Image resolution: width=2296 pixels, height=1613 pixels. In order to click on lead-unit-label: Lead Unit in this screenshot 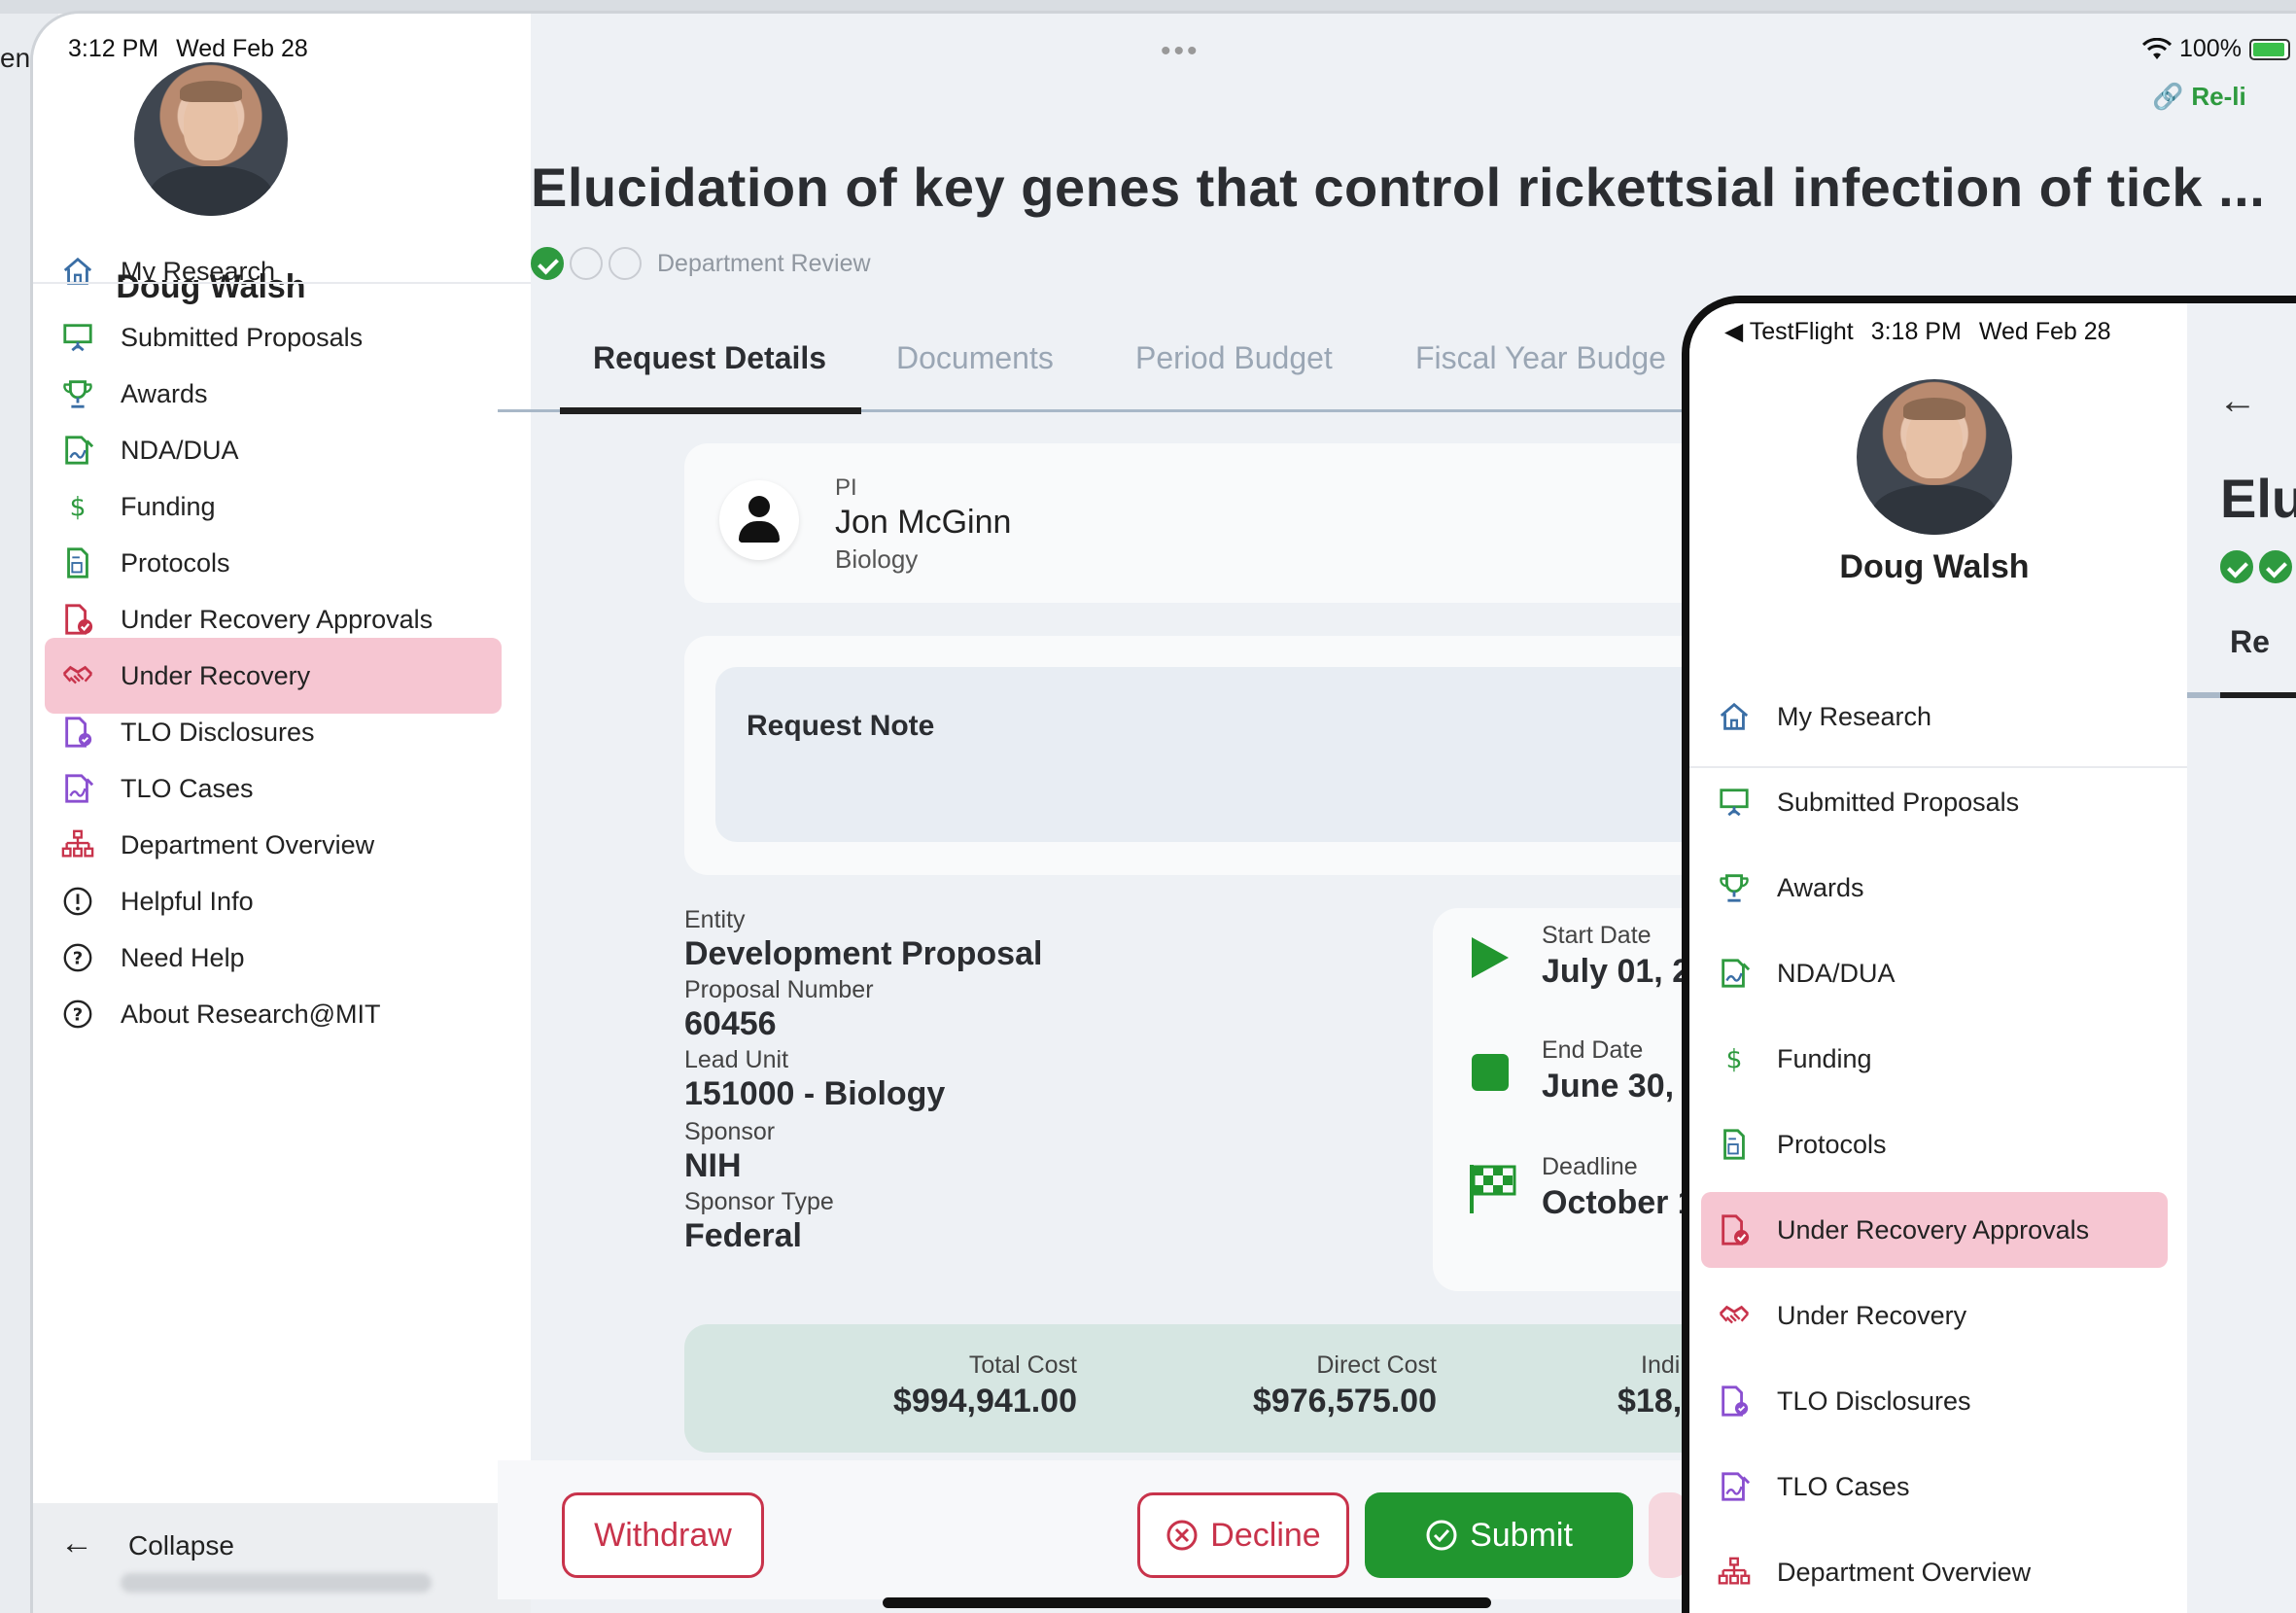, I will do `click(736, 1059)`.